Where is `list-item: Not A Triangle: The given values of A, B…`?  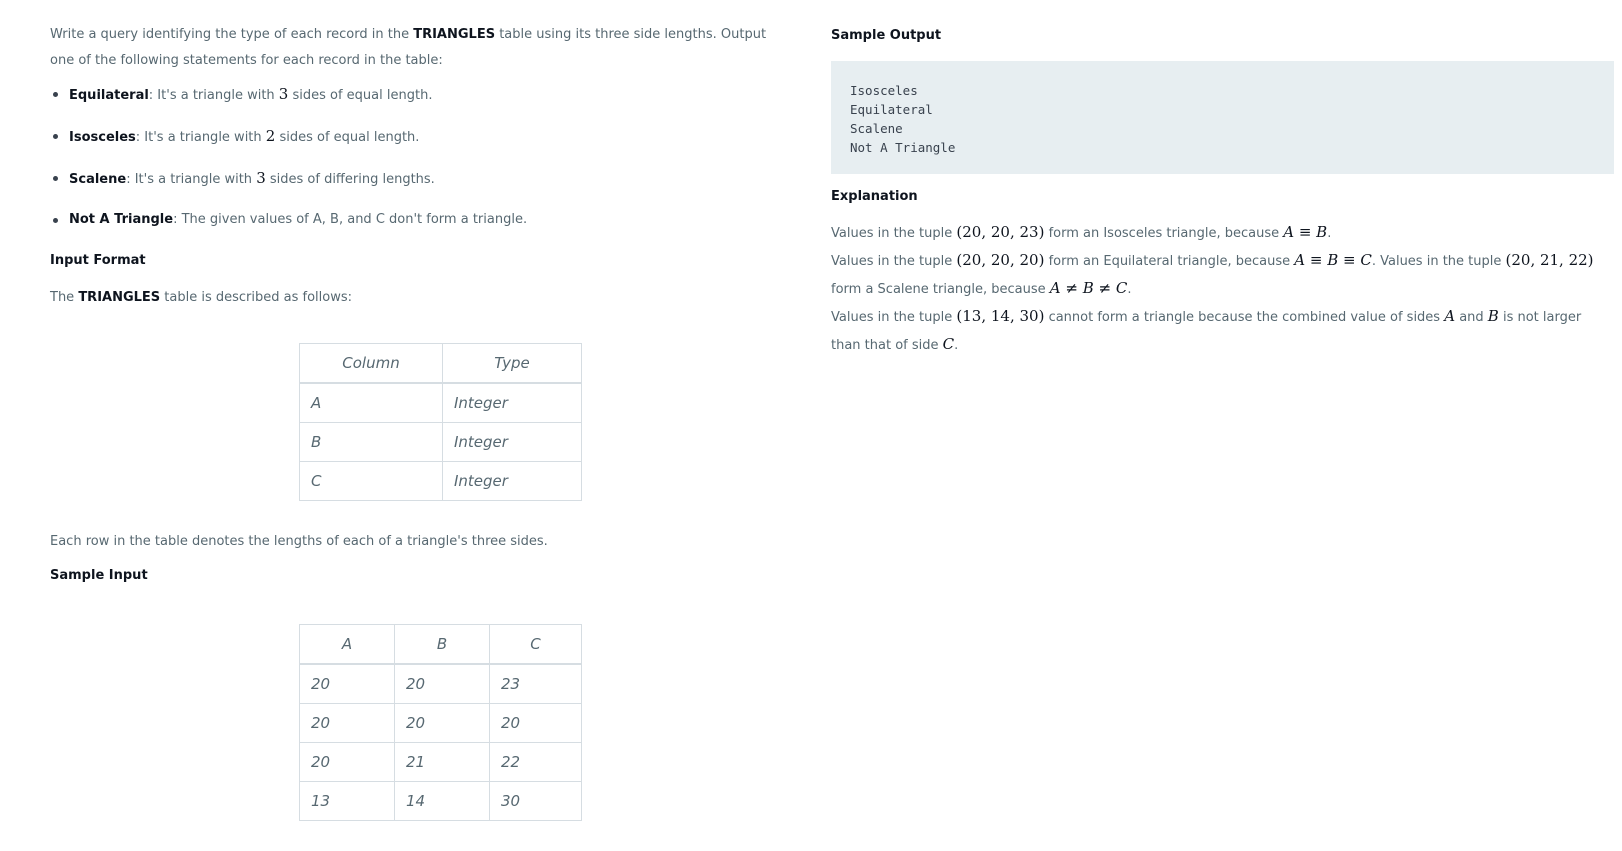 list-item: Not A Triangle: The given values of A, B… is located at coordinates (420, 220).